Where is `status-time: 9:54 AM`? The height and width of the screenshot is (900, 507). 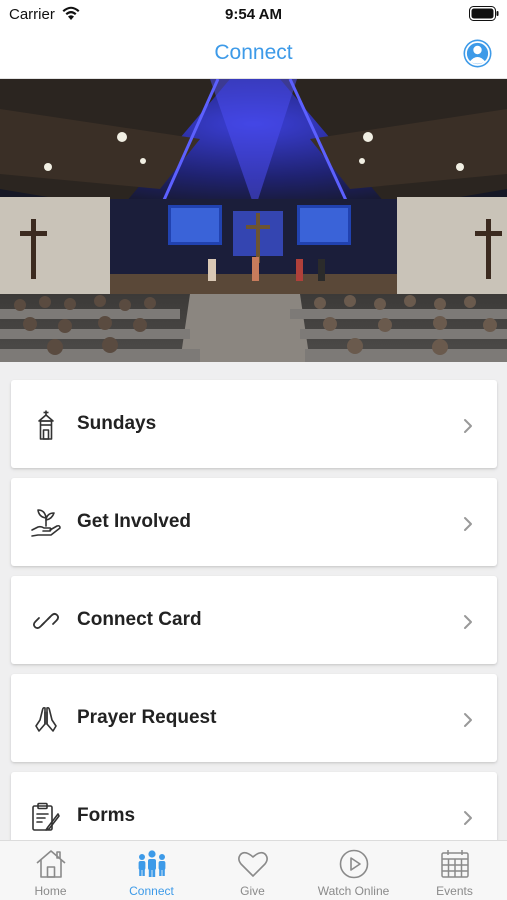 status-time: 9:54 AM is located at coordinates (253, 14).